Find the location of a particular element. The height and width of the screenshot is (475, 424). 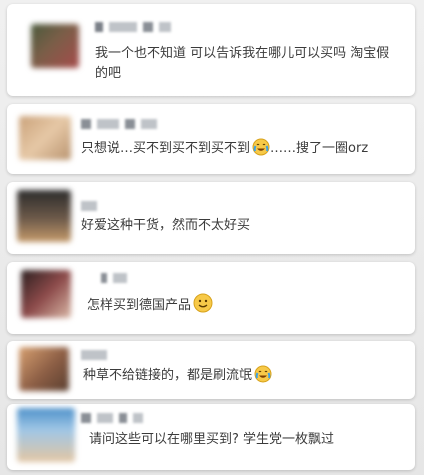

comment-text-part: 只想说…买不到买不到买不到 is located at coordinates (166, 148).